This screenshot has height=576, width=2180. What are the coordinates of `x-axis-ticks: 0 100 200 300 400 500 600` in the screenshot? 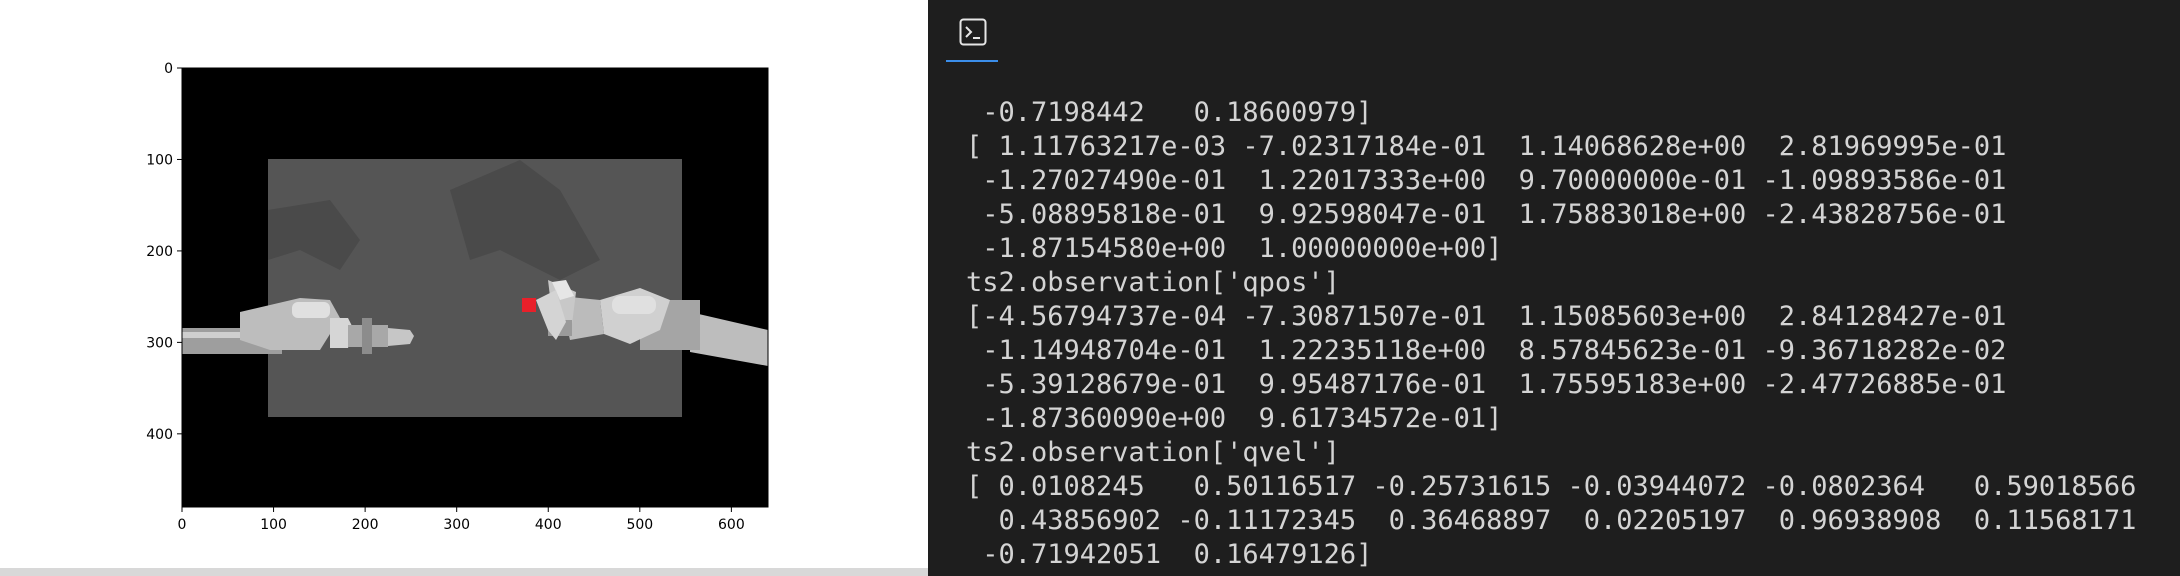 It's located at (461, 520).